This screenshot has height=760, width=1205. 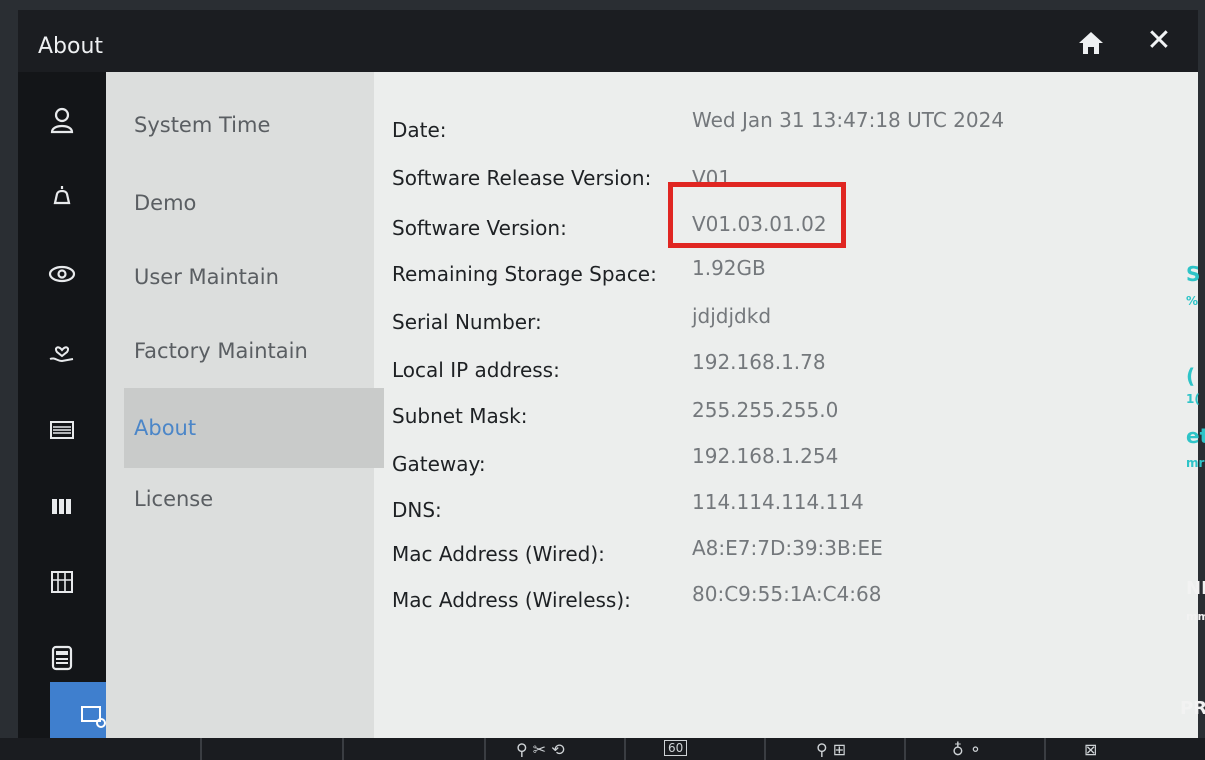 I want to click on software-version-highlight, so click(x=757, y=215).